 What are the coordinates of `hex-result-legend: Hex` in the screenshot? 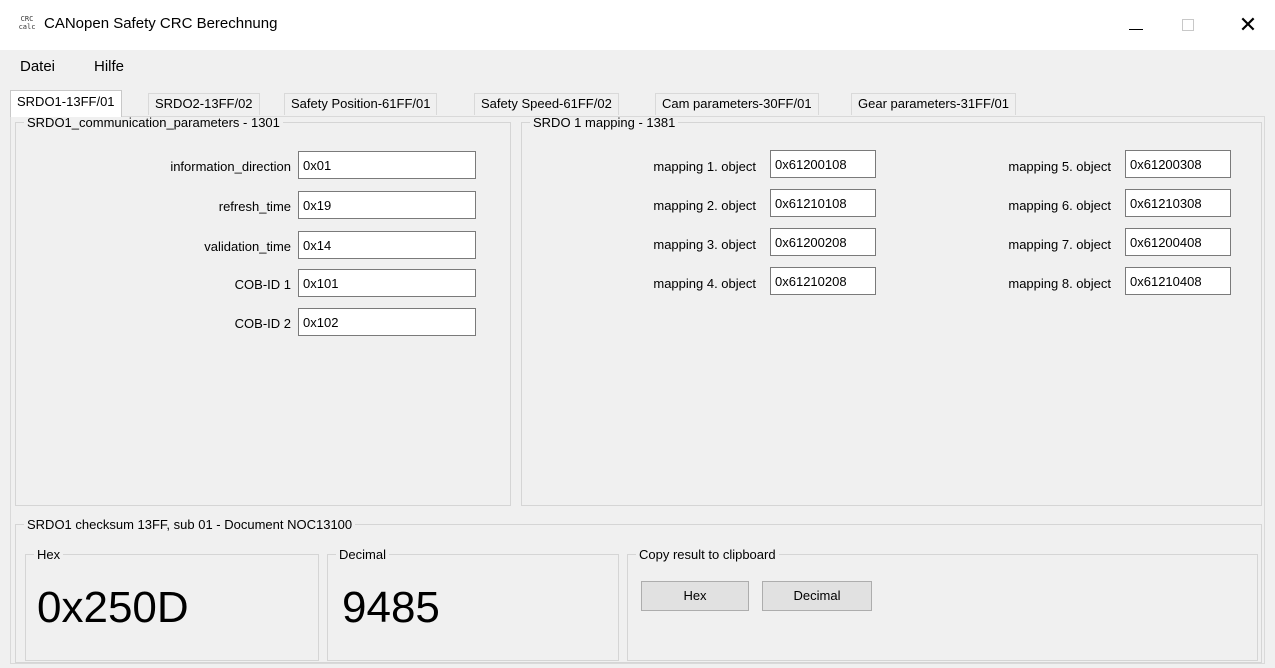 It's located at (49, 554).